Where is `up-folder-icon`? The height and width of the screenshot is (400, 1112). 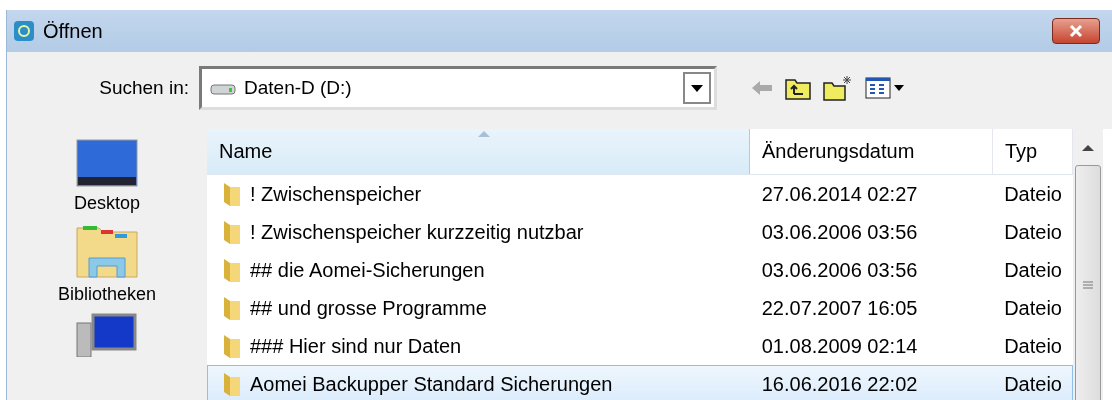 up-folder-icon is located at coordinates (798, 88).